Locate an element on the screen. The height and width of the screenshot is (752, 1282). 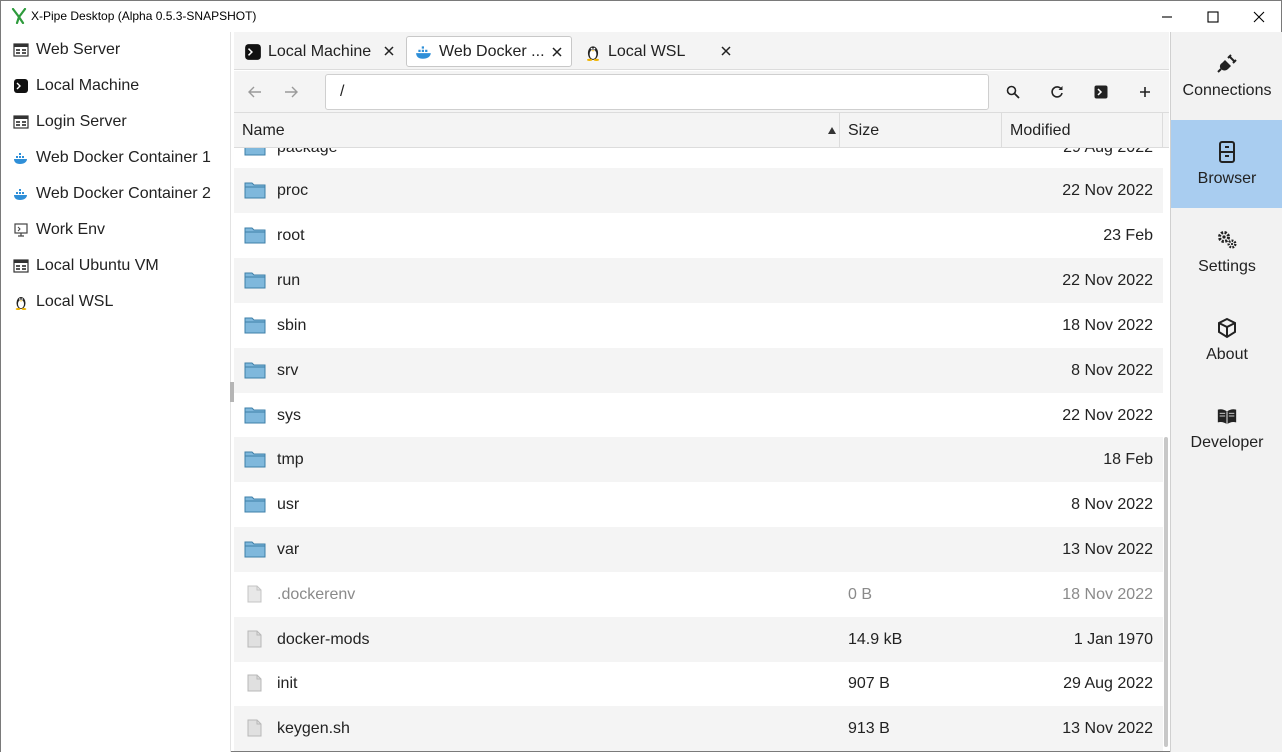
add-button is located at coordinates (1145, 92).